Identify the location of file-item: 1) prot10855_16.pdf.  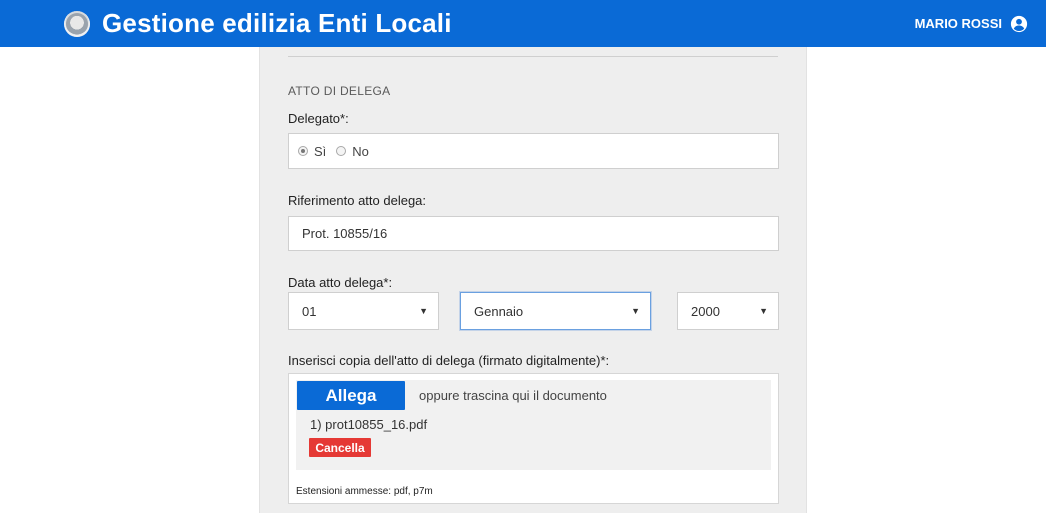
(369, 424).